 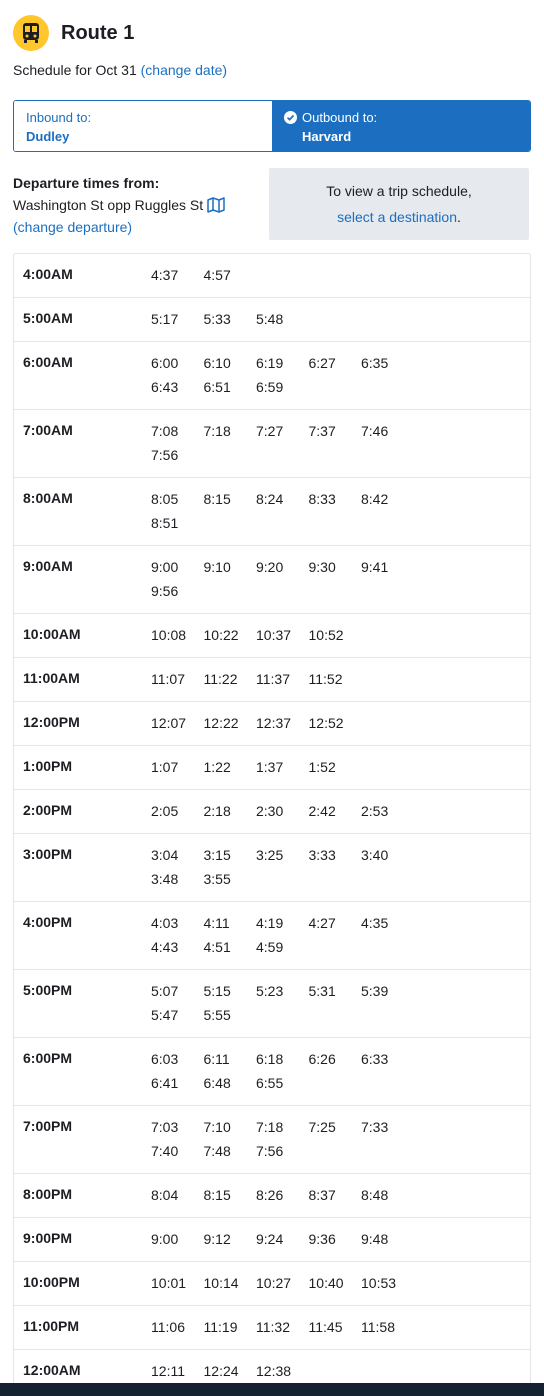 What do you see at coordinates (48, 922) in the screenshot?
I see `hour-label: 4:00PM` at bounding box center [48, 922].